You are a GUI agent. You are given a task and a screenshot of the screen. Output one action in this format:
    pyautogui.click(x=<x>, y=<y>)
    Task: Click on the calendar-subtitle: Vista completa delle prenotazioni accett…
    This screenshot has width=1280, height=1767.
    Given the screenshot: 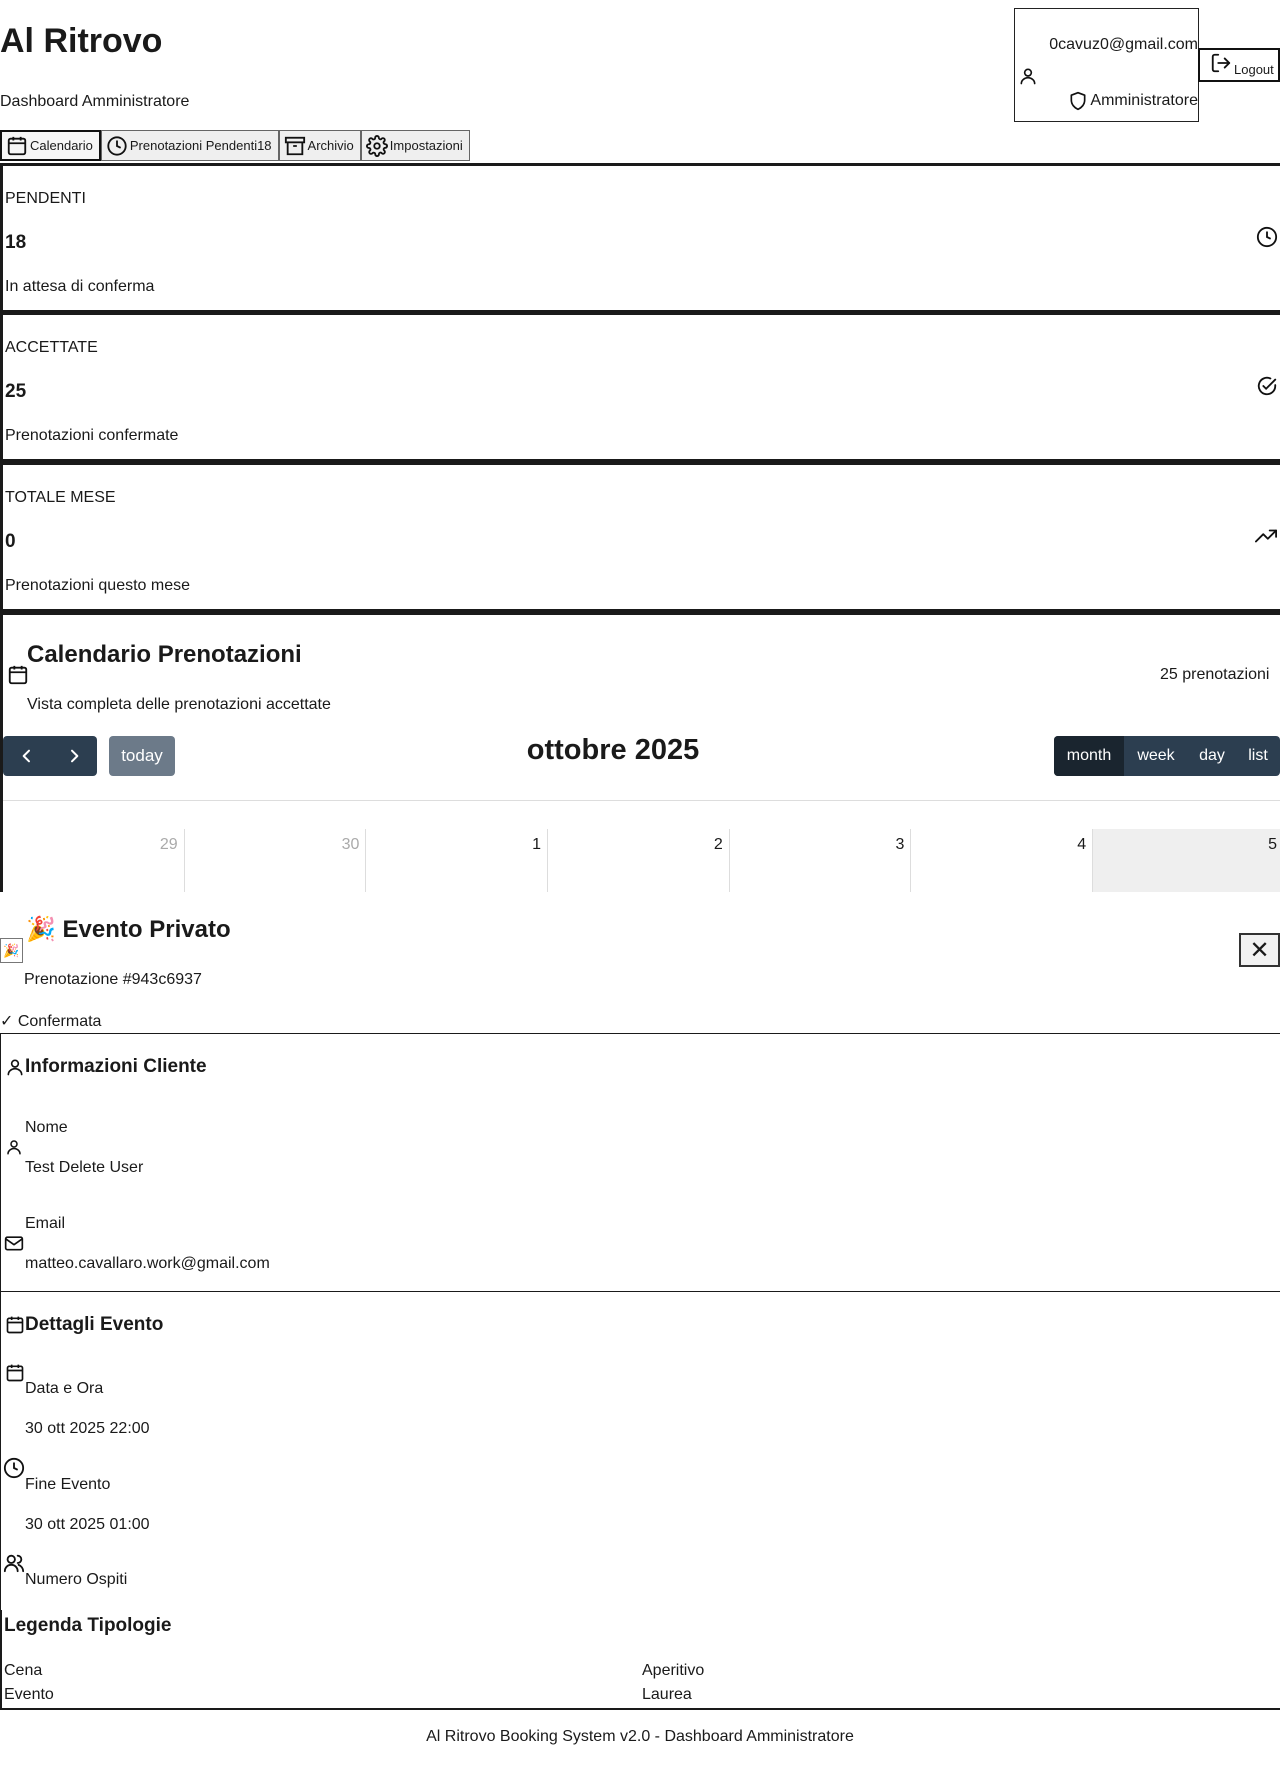 What is the action you would take?
    pyautogui.click(x=179, y=704)
    